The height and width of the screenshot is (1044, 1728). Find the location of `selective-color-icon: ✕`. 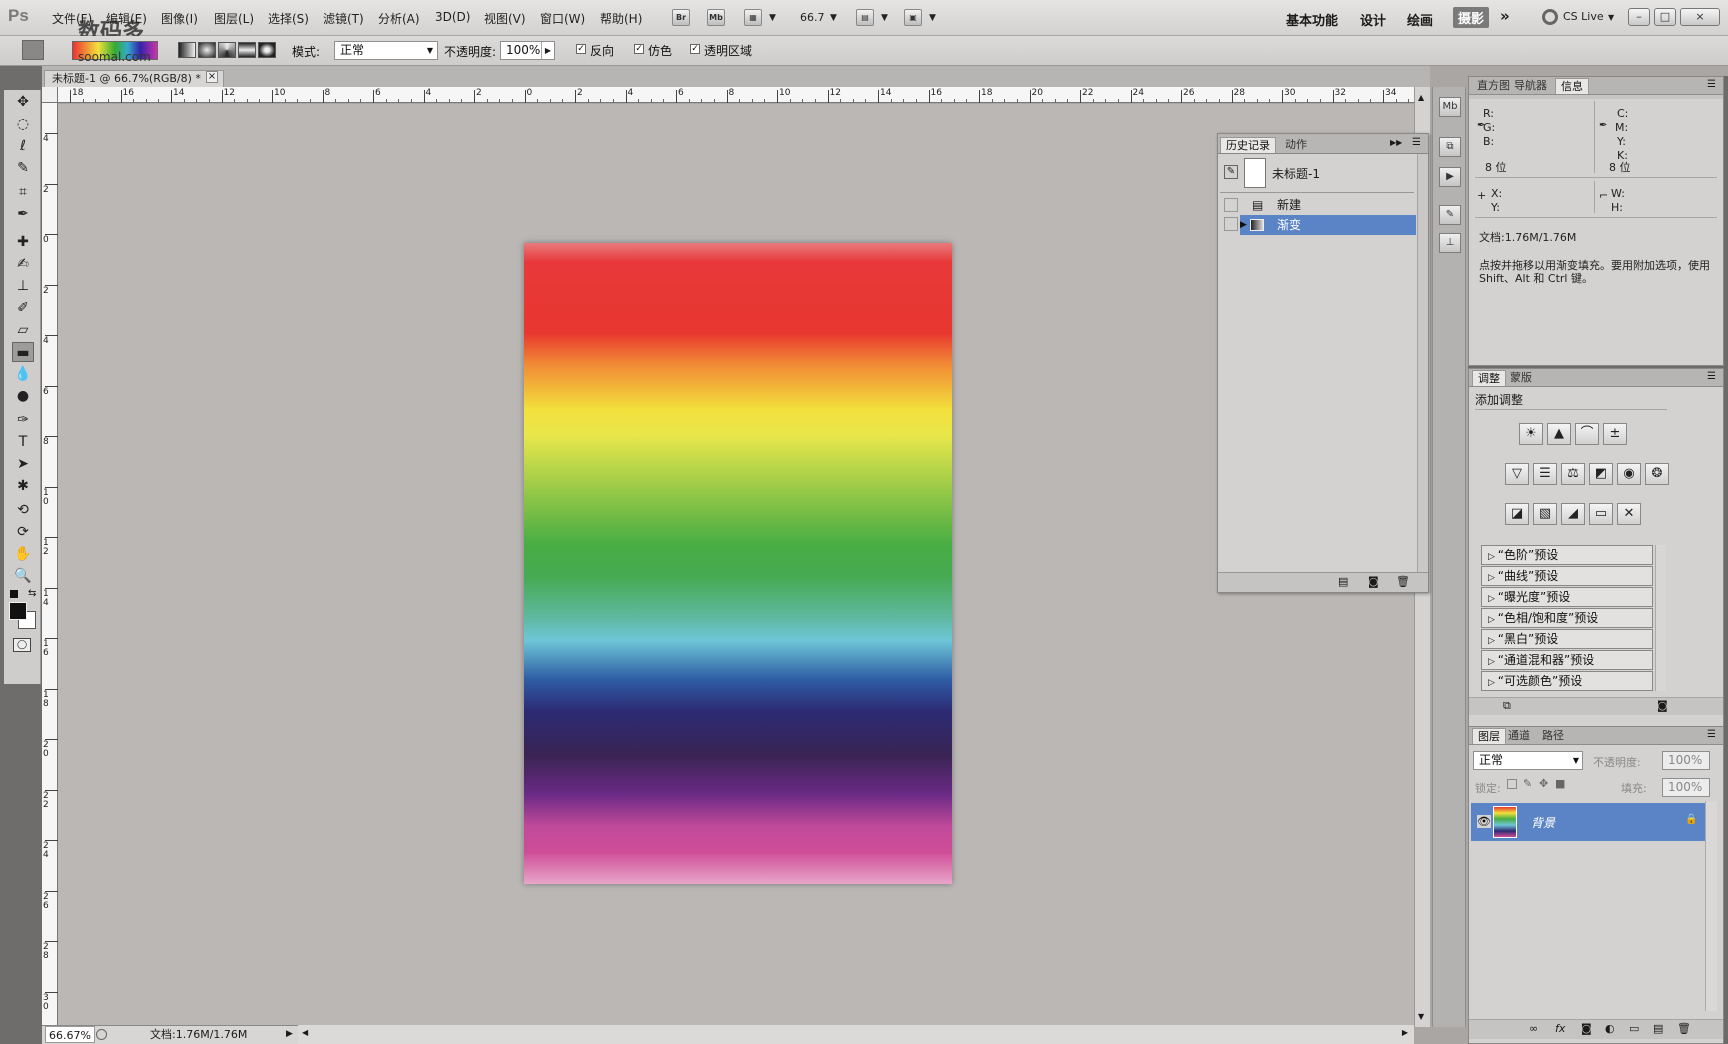

selective-color-icon: ✕ is located at coordinates (1629, 514).